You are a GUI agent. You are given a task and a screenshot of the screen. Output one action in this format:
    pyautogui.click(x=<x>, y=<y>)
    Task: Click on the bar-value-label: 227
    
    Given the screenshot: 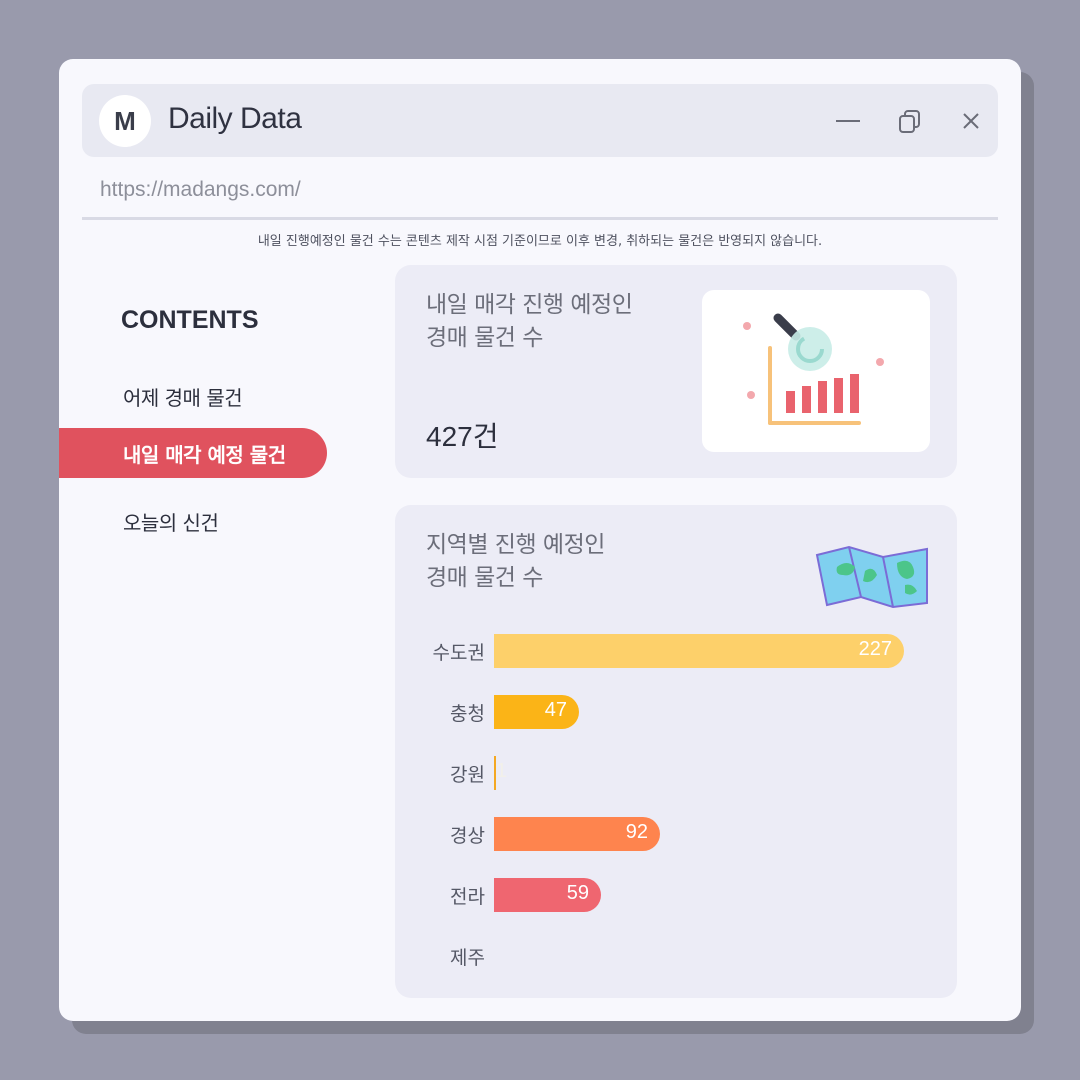 What is the action you would take?
    pyautogui.click(x=875, y=649)
    